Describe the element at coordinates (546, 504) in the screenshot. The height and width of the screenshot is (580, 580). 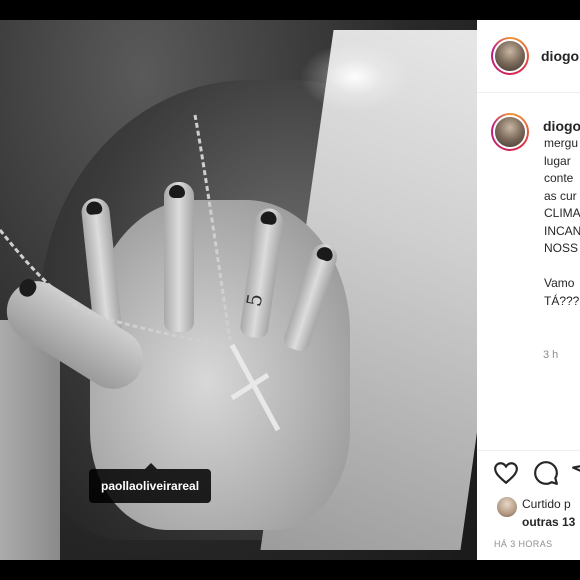
I see `liked-by-text: Curtido p` at that location.